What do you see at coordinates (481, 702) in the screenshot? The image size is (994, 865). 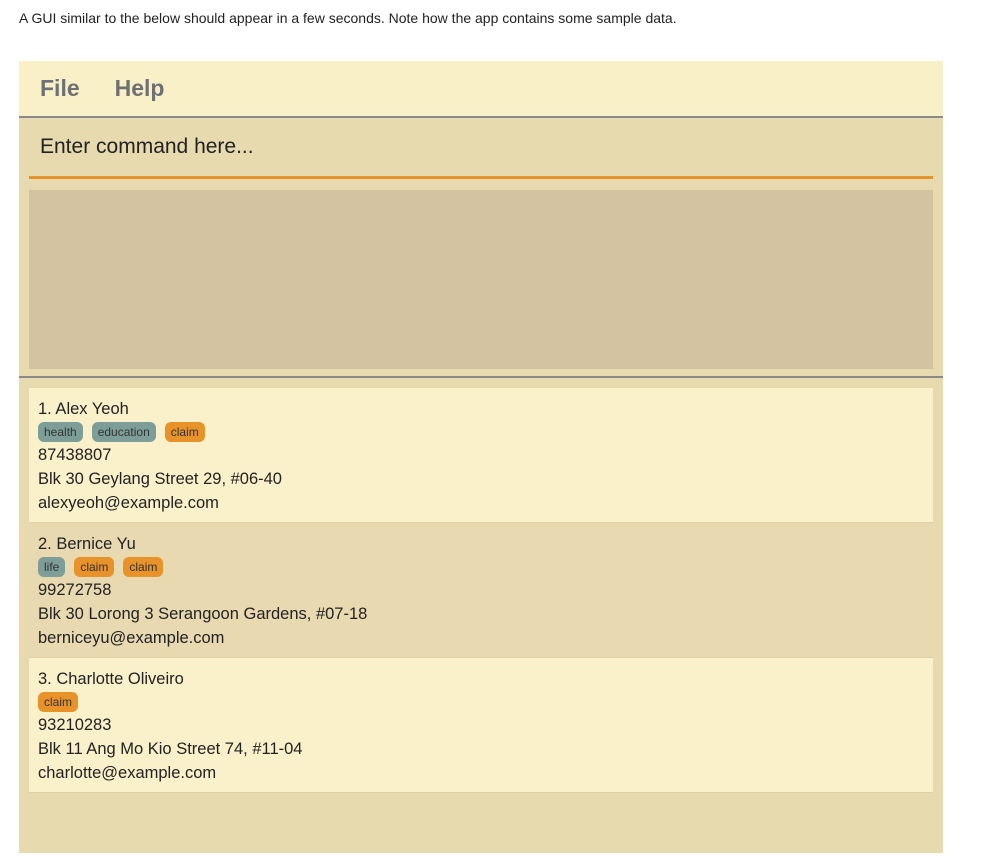 I see `tag-list: claim` at bounding box center [481, 702].